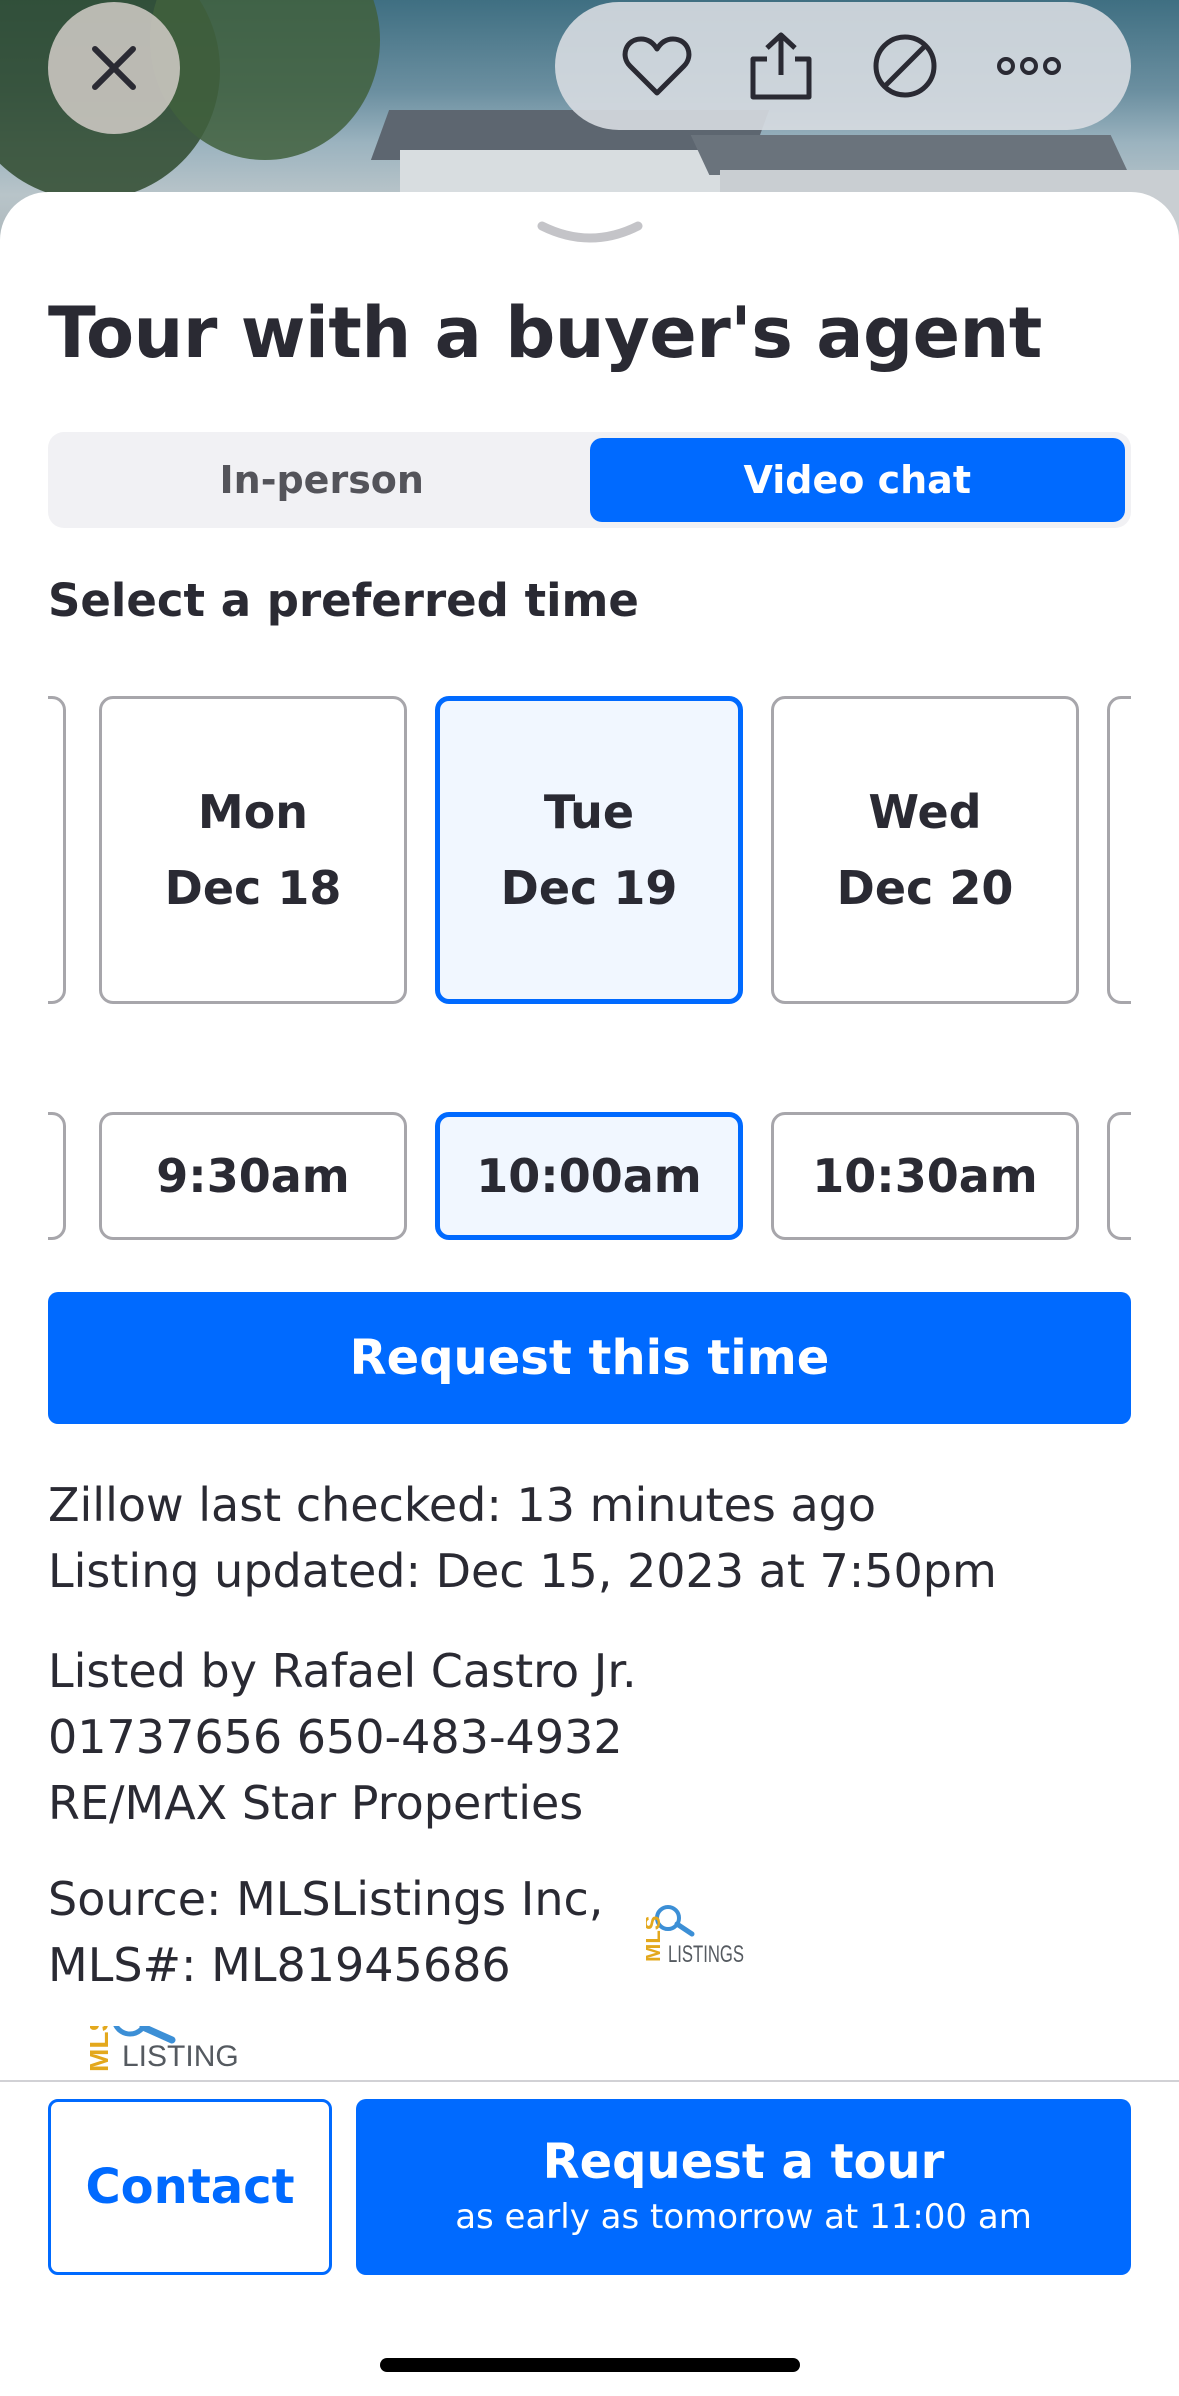 This screenshot has height=2396, width=1179. I want to click on mls-listings-logo: MLS LISTINGS, so click(696, 1937).